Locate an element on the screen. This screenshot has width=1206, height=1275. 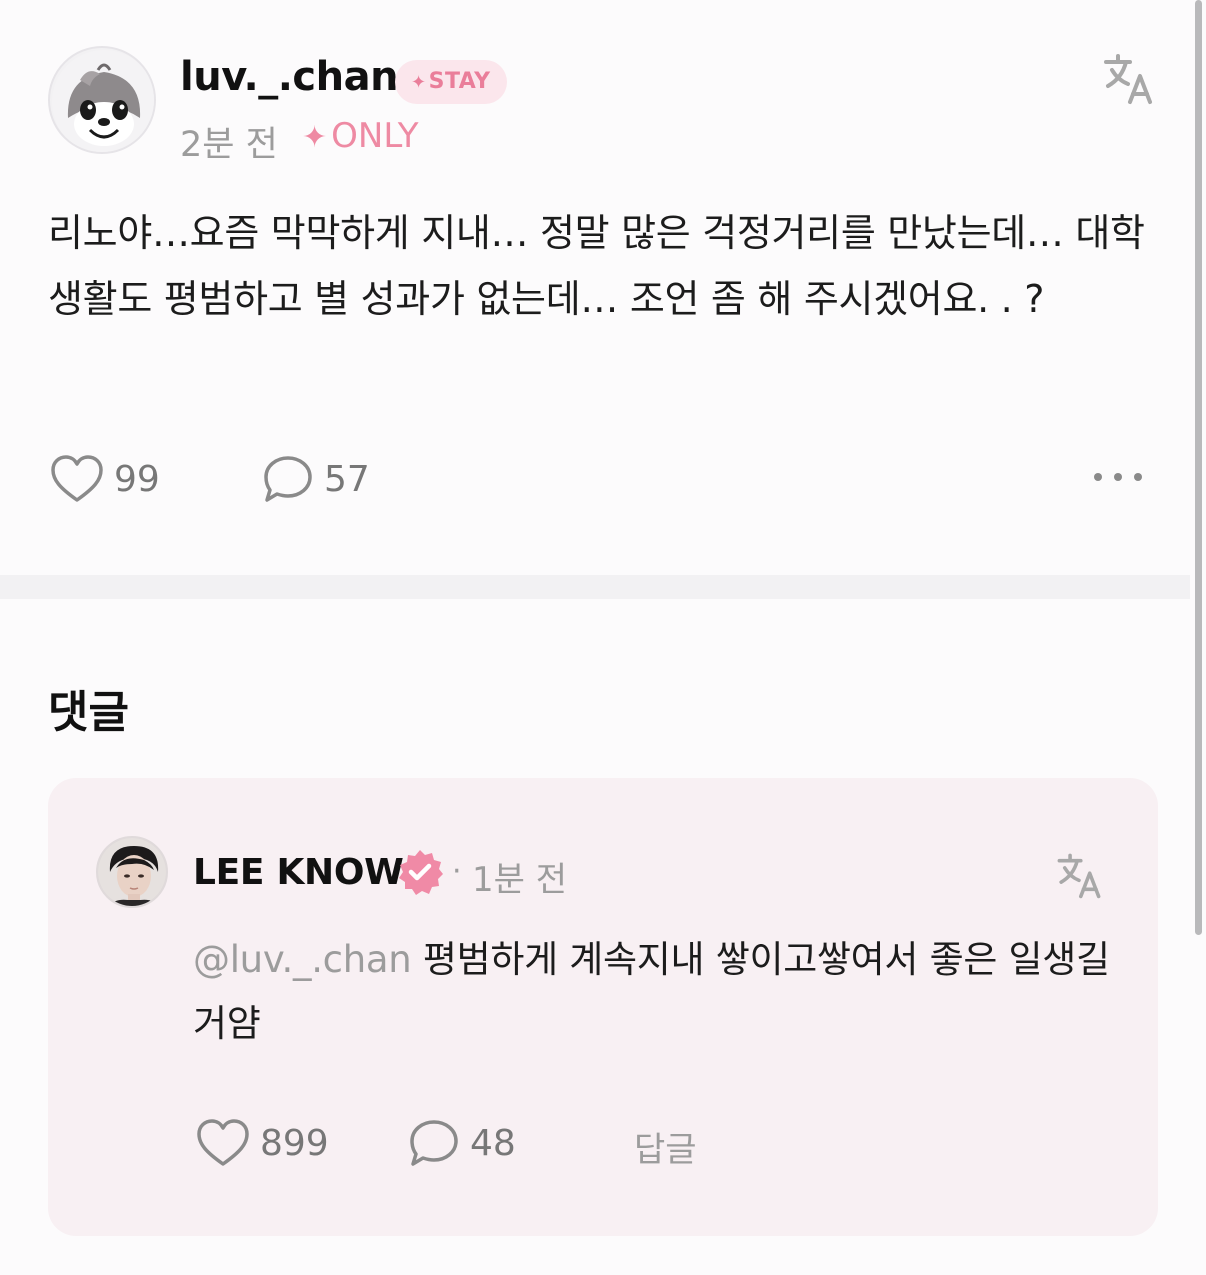
mention-link: @luv._.chan is located at coordinates (302, 959).